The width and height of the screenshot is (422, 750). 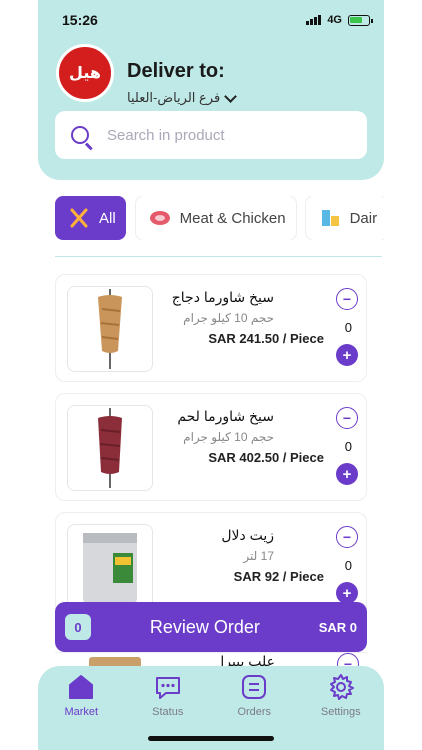 I want to click on branch-name: فرع الرياض-العليا, so click(x=174, y=97).